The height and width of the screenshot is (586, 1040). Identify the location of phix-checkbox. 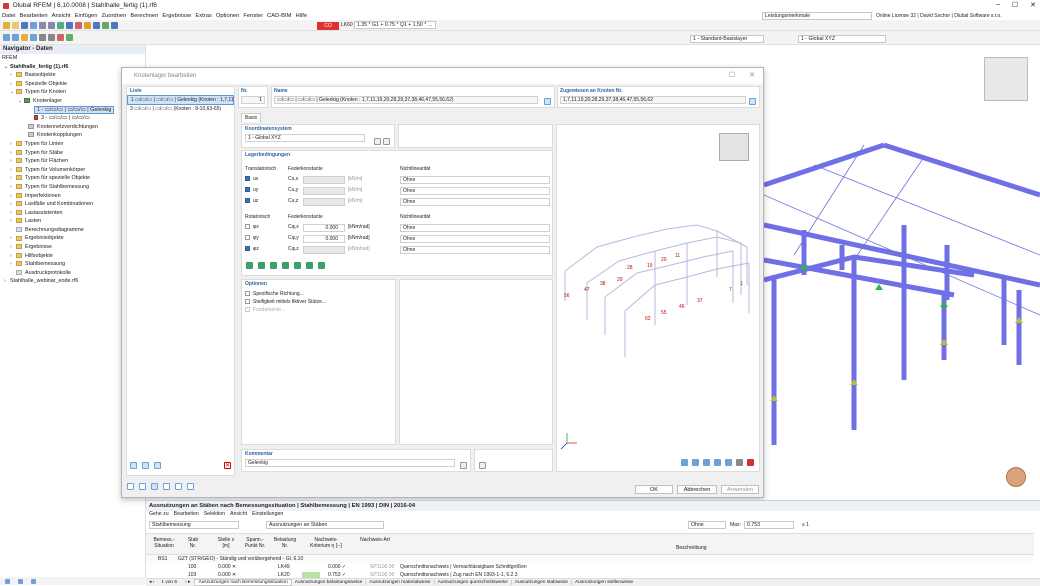
(247, 226).